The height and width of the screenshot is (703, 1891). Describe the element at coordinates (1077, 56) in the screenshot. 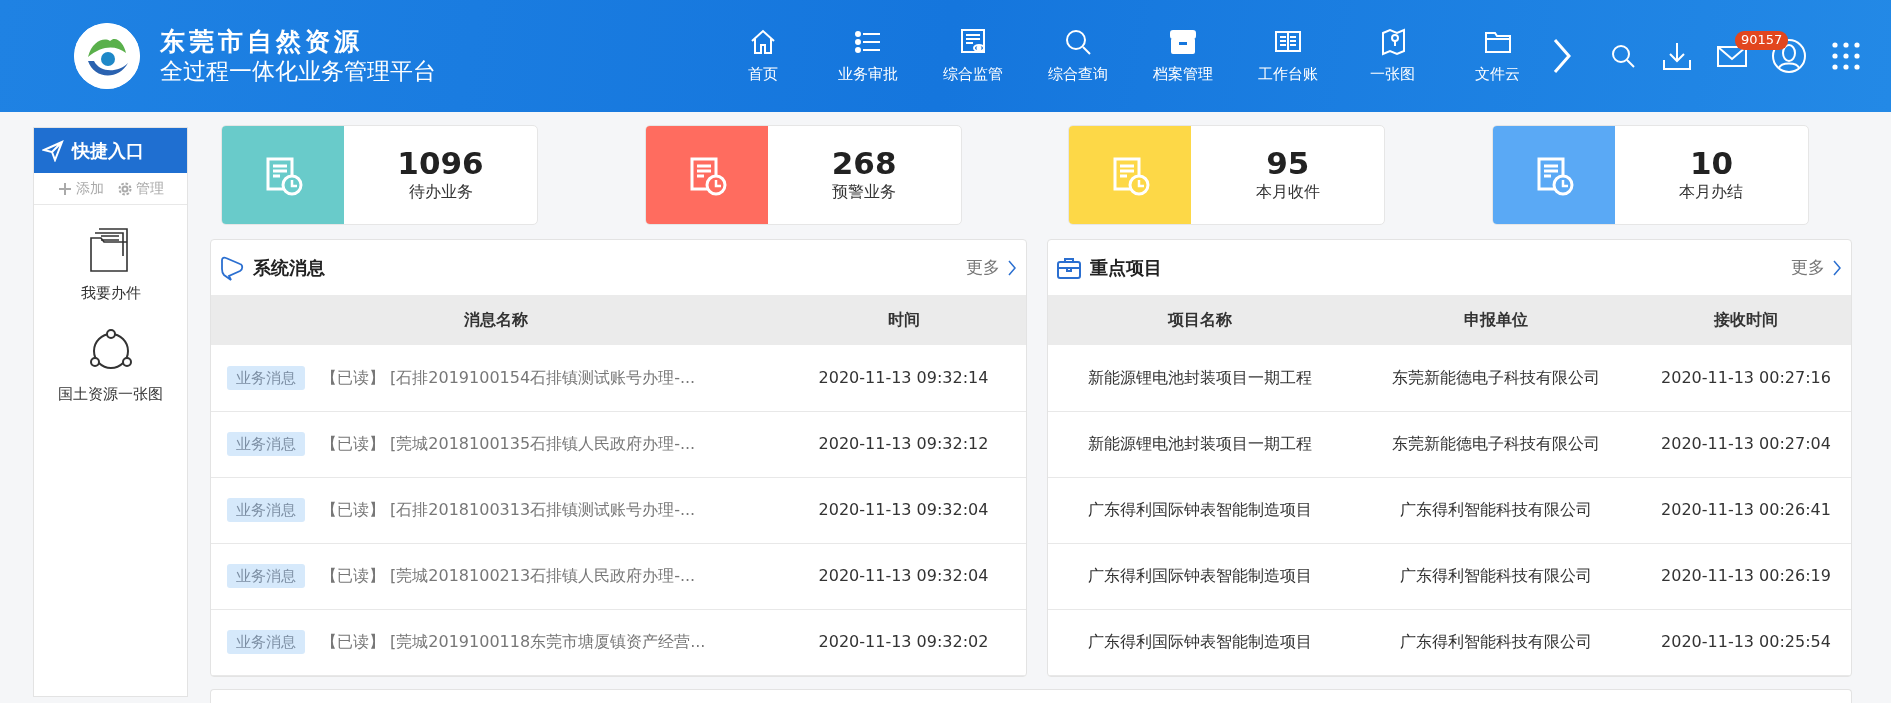

I see `nav-item: 综合查询` at that location.